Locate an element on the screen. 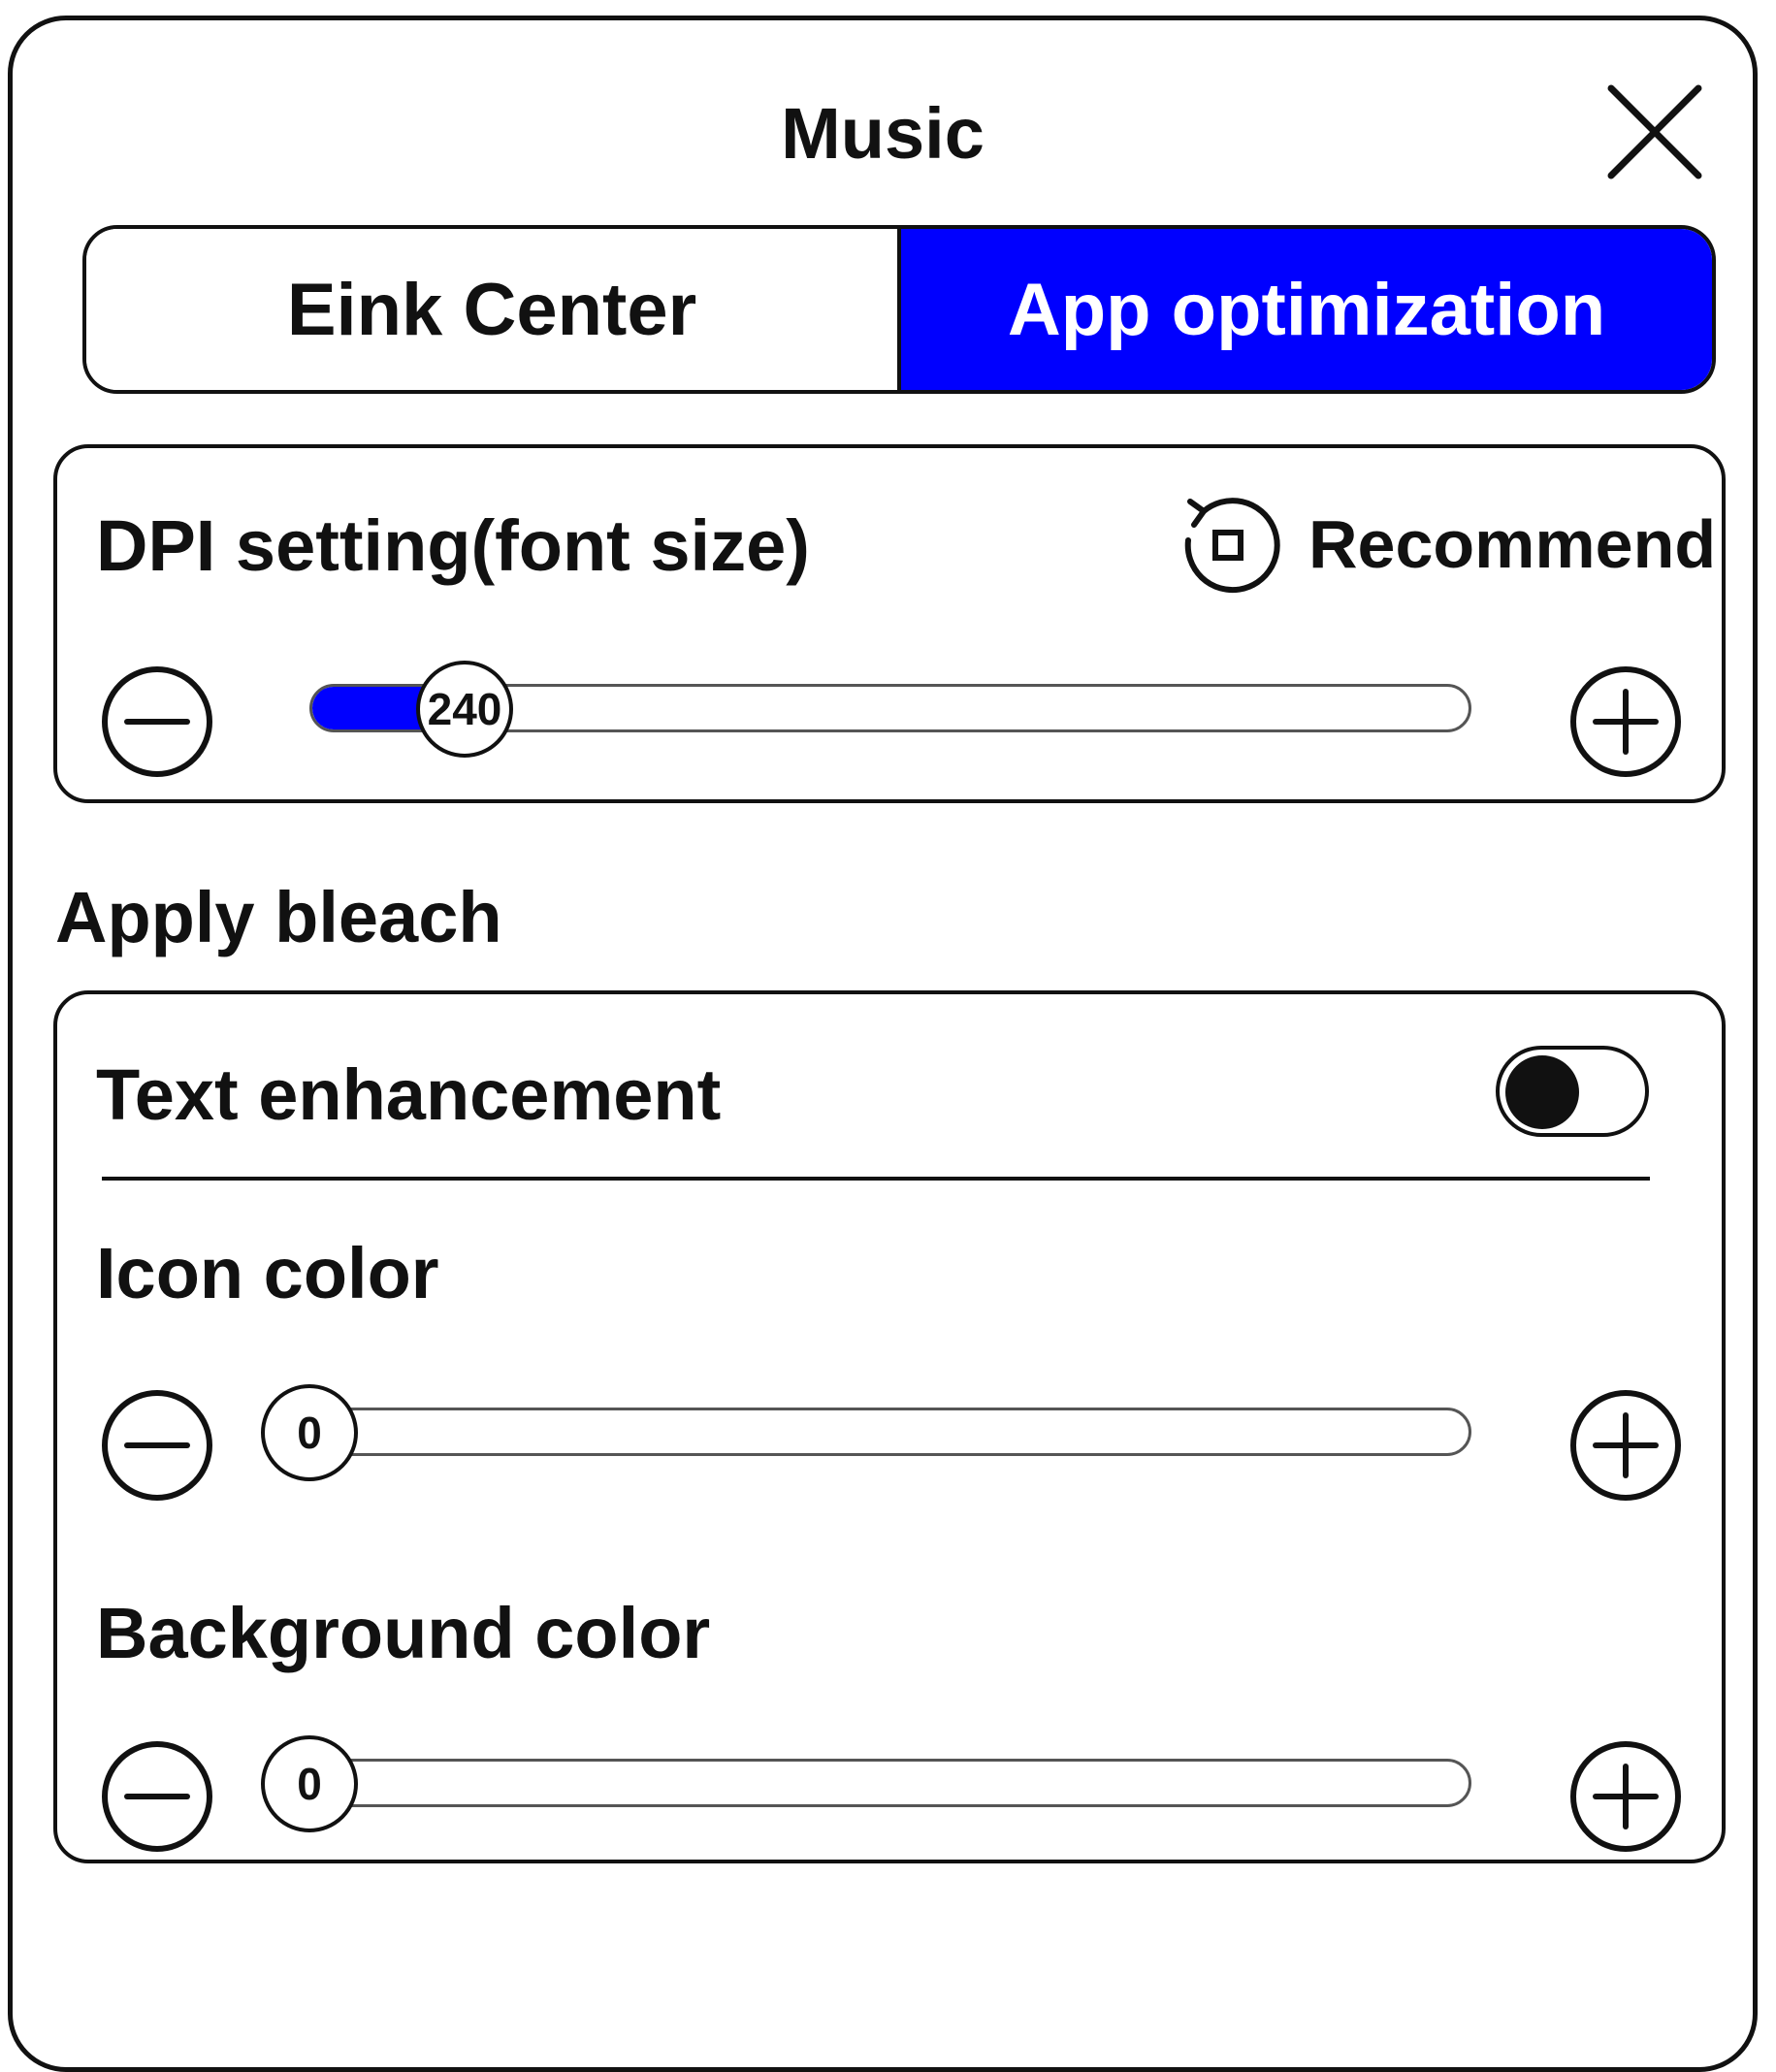 The height and width of the screenshot is (2072, 1776). recommend-button: Recommend is located at coordinates (1446, 544).